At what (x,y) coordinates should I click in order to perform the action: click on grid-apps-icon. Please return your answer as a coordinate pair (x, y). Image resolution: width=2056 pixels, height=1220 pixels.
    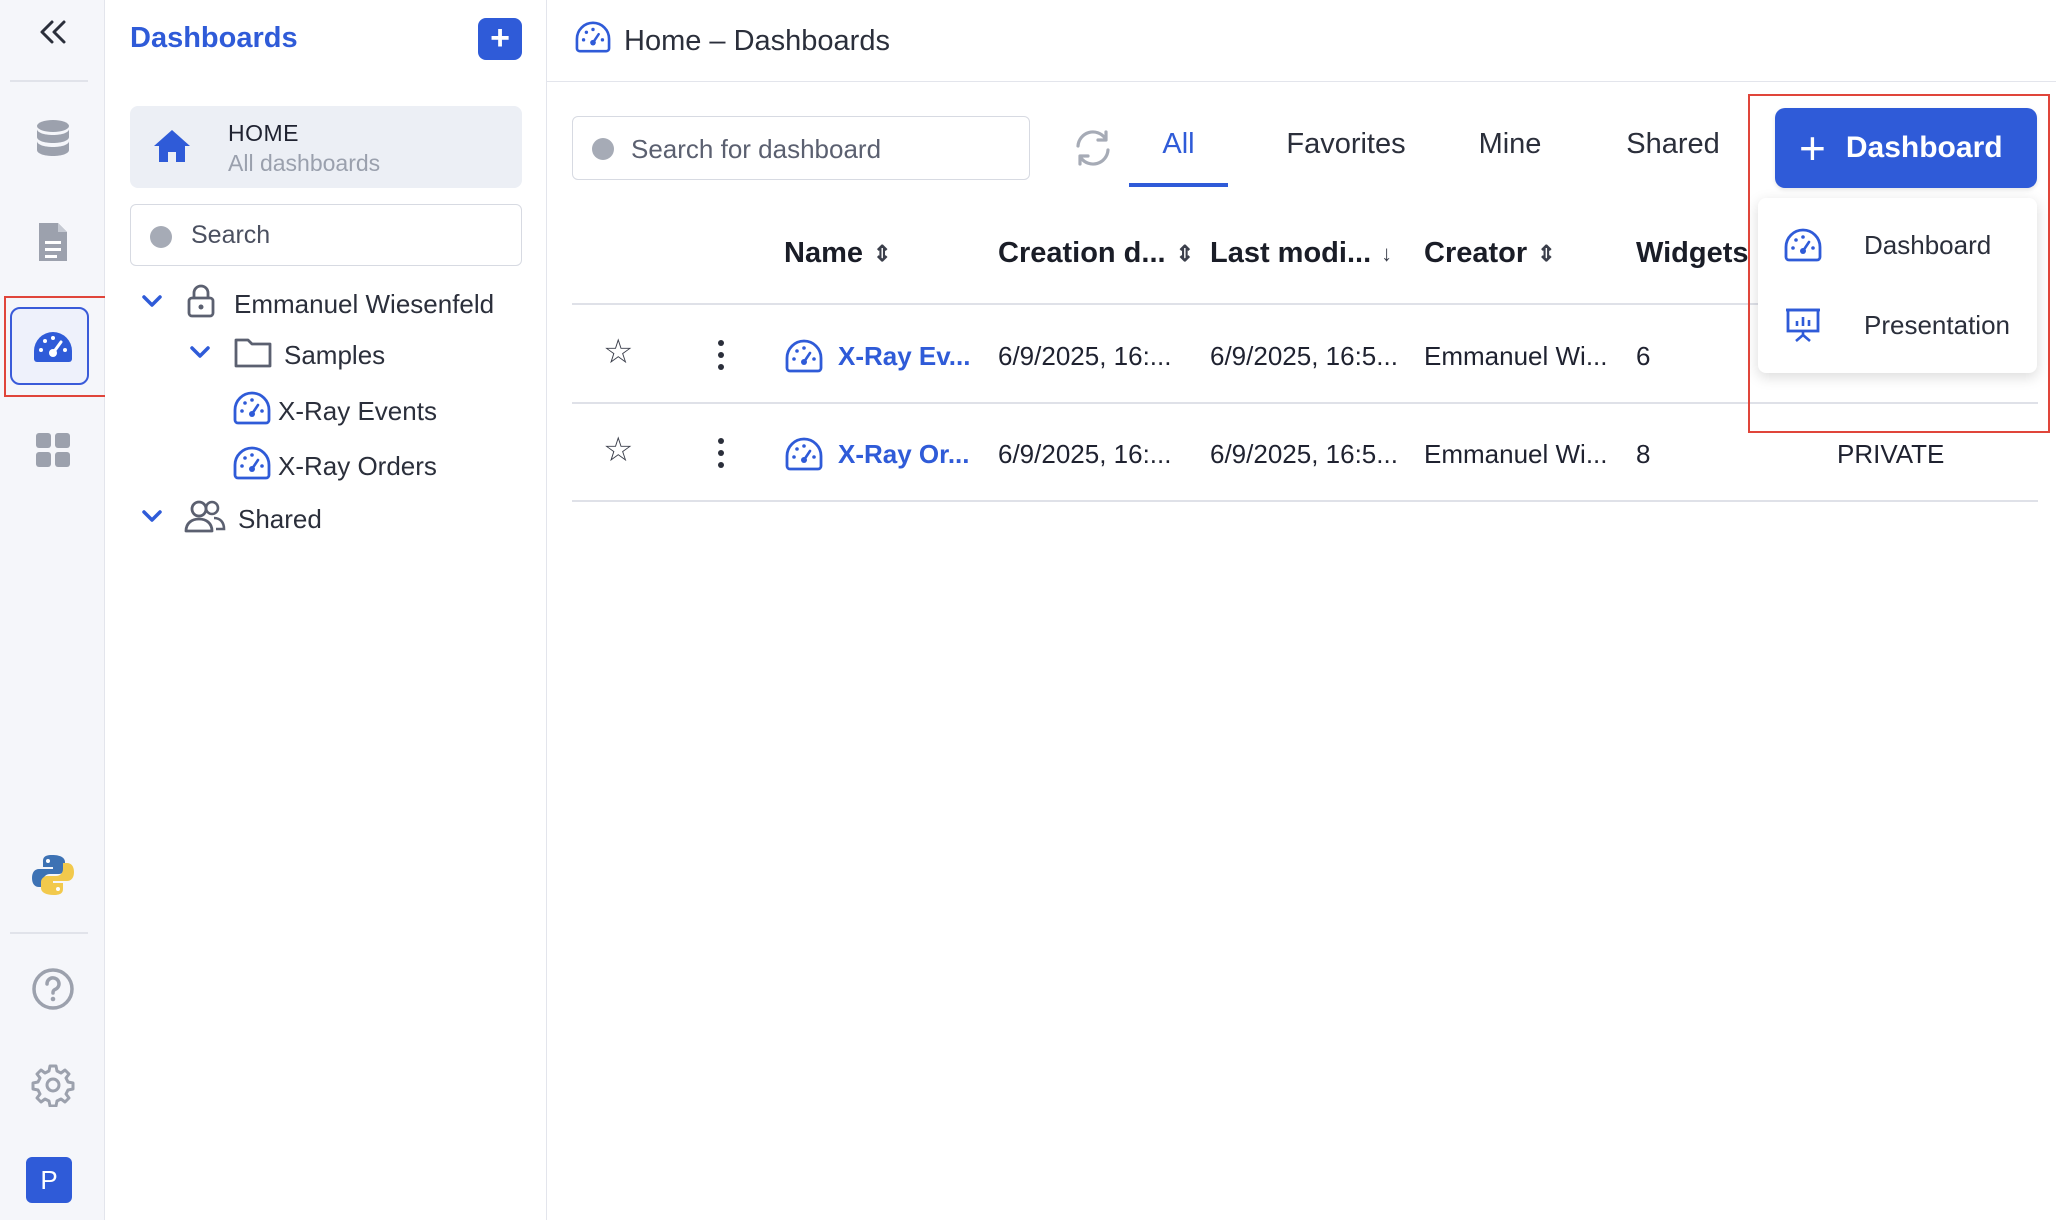
    Looking at the image, I should click on (52, 450).